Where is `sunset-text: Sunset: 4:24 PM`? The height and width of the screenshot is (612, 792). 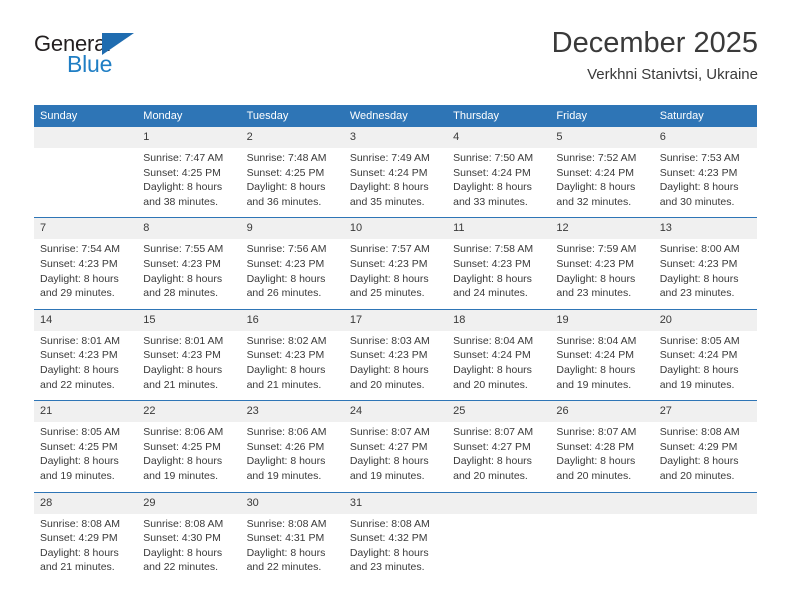 sunset-text: Sunset: 4:24 PM is located at coordinates (595, 172).